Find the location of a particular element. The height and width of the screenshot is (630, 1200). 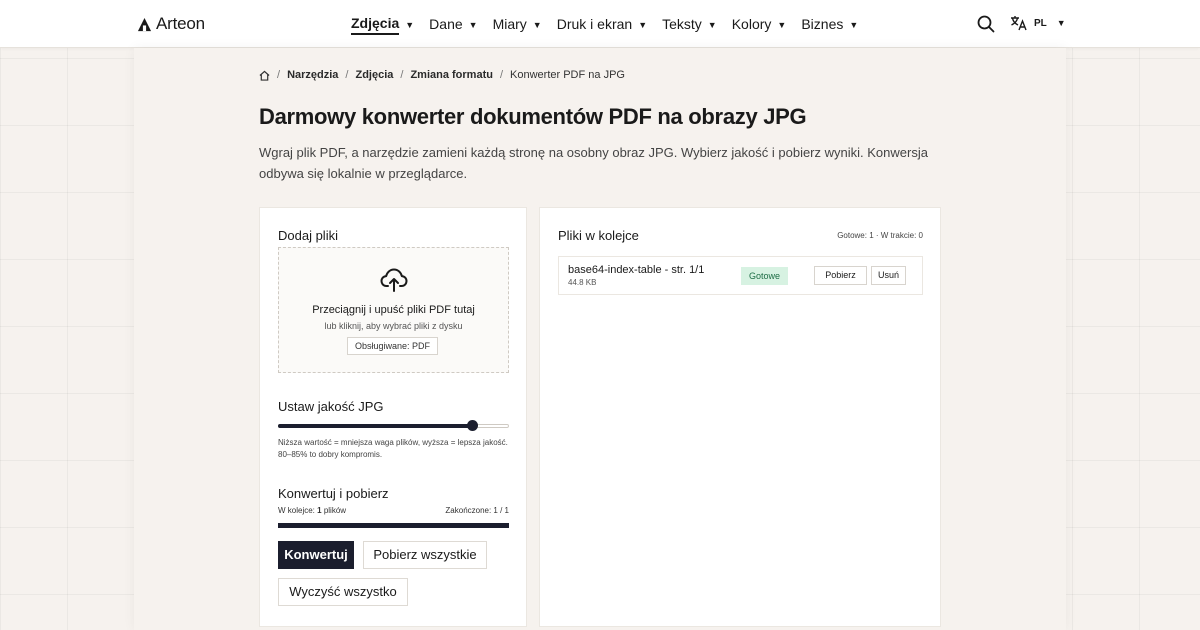

upload-title: Dodaj pliki is located at coordinates (308, 235).